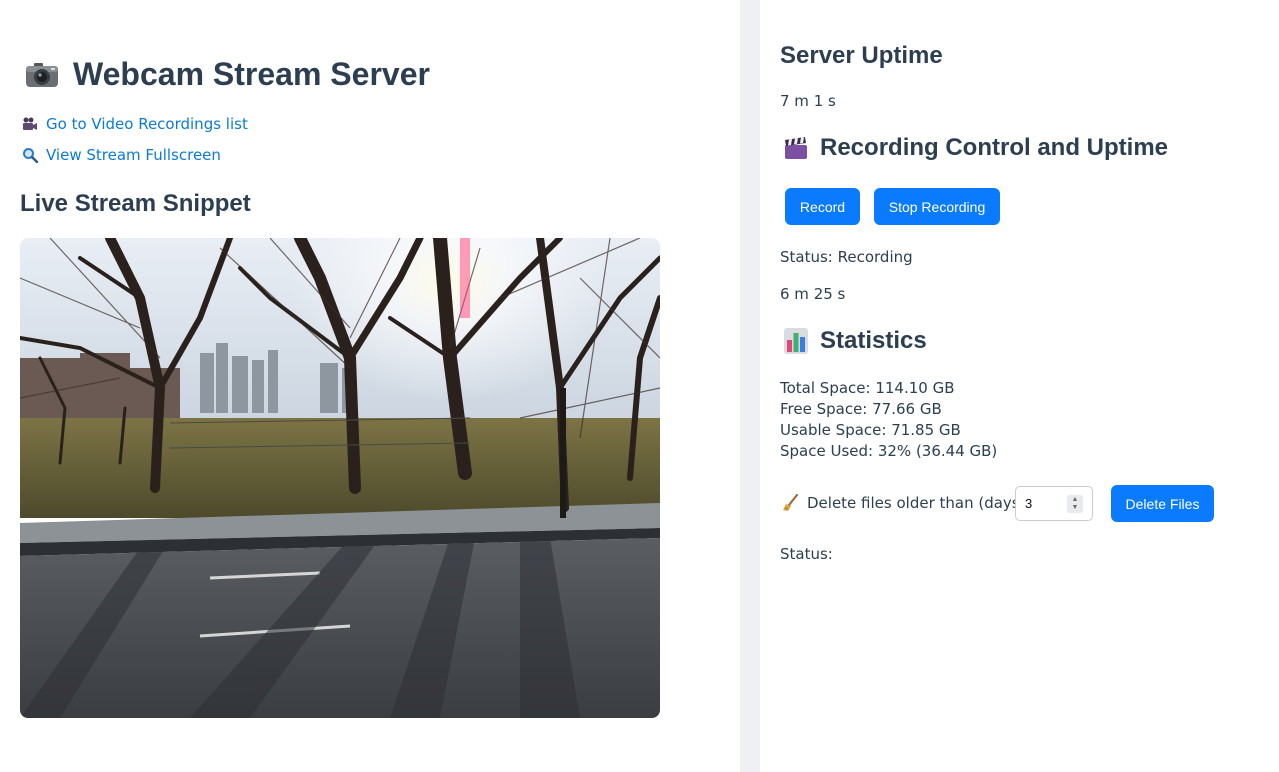  Describe the element at coordinates (31, 155) in the screenshot. I see `magnifier-icon` at that location.